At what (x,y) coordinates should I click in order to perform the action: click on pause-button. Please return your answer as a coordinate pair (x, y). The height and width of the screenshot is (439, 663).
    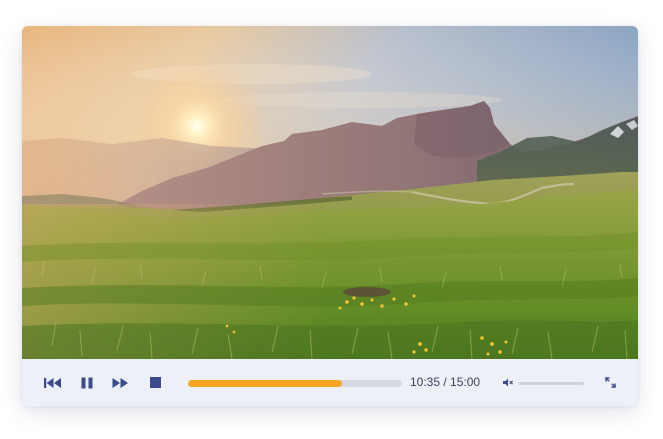
    Looking at the image, I should click on (87, 382).